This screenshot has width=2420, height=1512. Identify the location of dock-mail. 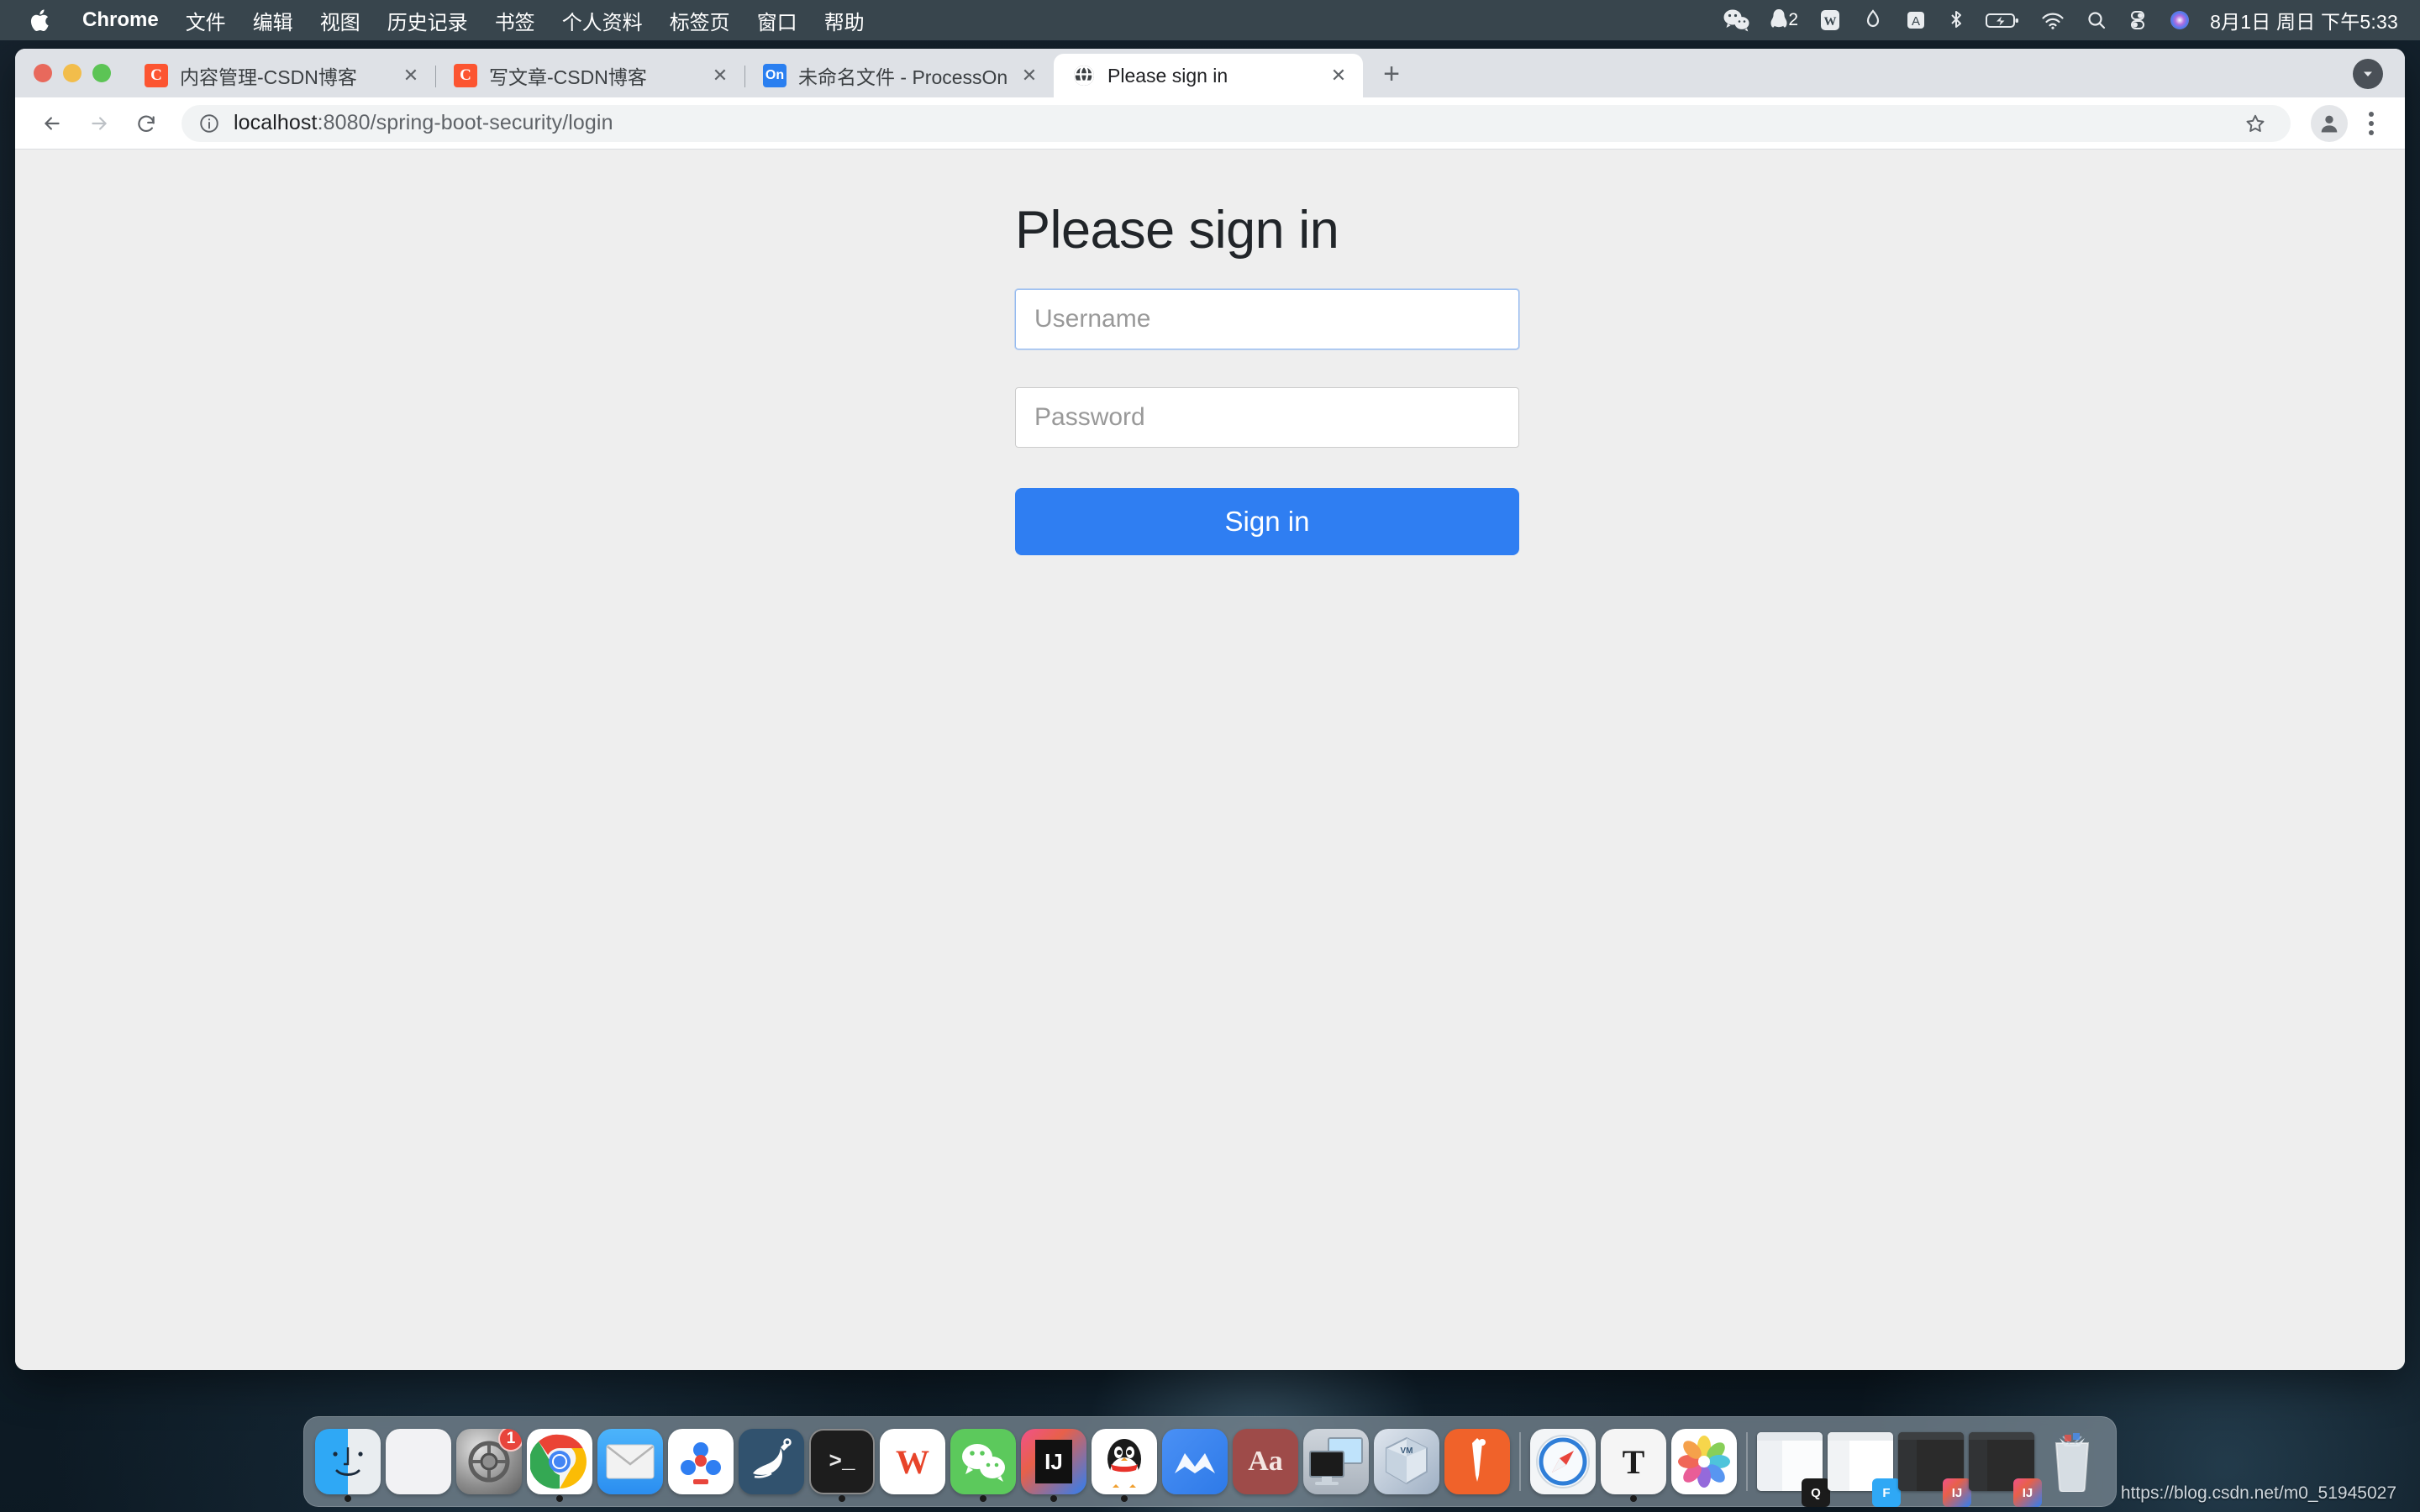
(630, 1462).